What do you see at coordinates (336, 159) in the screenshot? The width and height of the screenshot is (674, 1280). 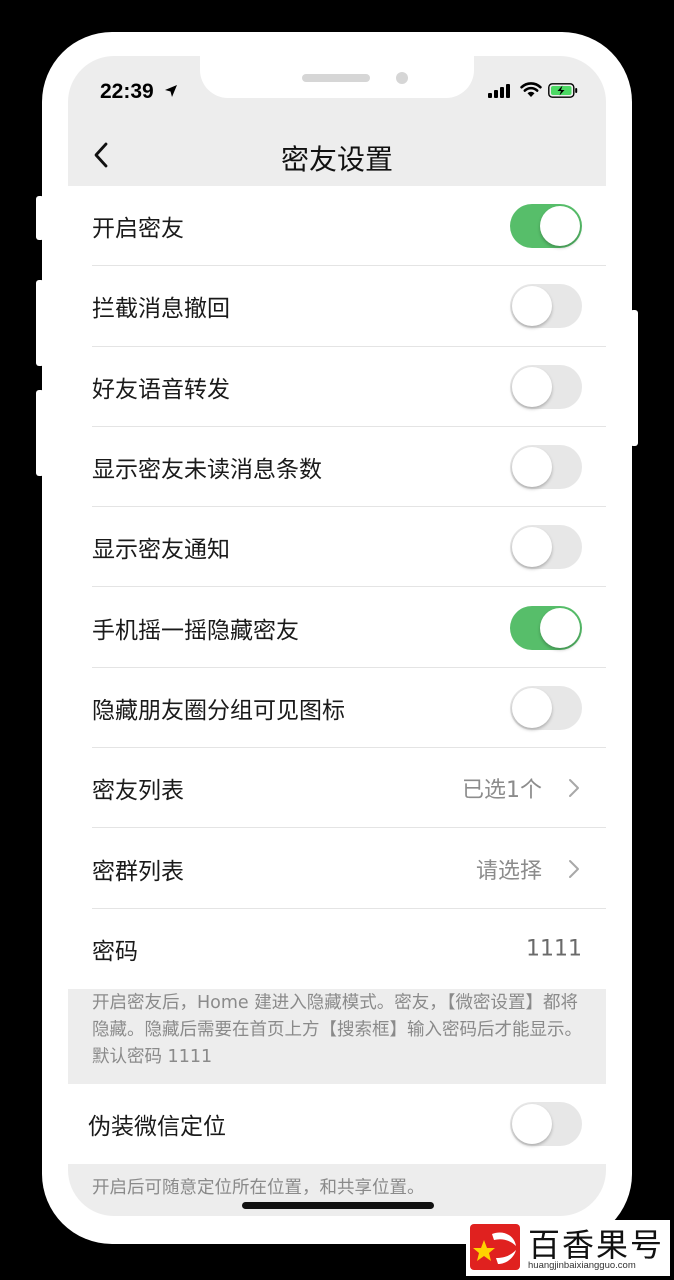 I see `page-title: 密友设置` at bounding box center [336, 159].